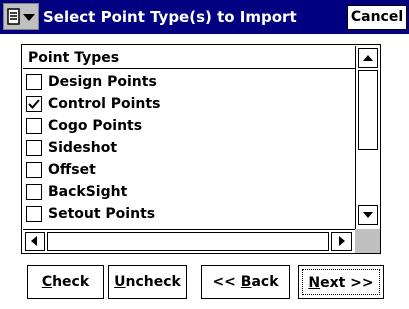 Image resolution: width=409 pixels, height=309 pixels. Describe the element at coordinates (102, 214) in the screenshot. I see `list-item-label: Setout Points` at that location.